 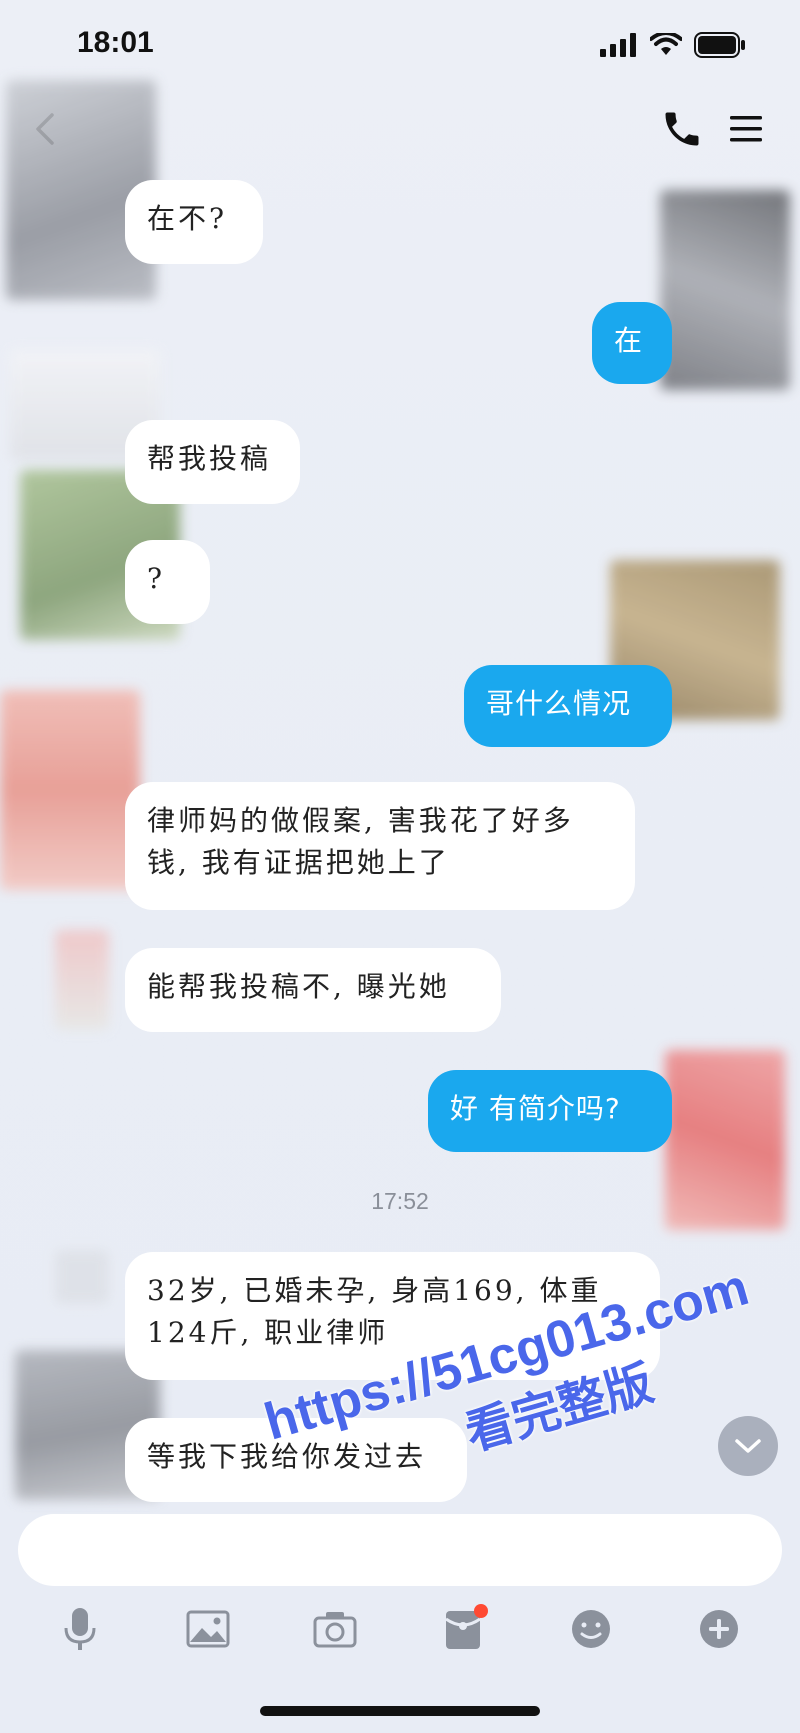 I want to click on plus-icon, so click(x=719, y=1629).